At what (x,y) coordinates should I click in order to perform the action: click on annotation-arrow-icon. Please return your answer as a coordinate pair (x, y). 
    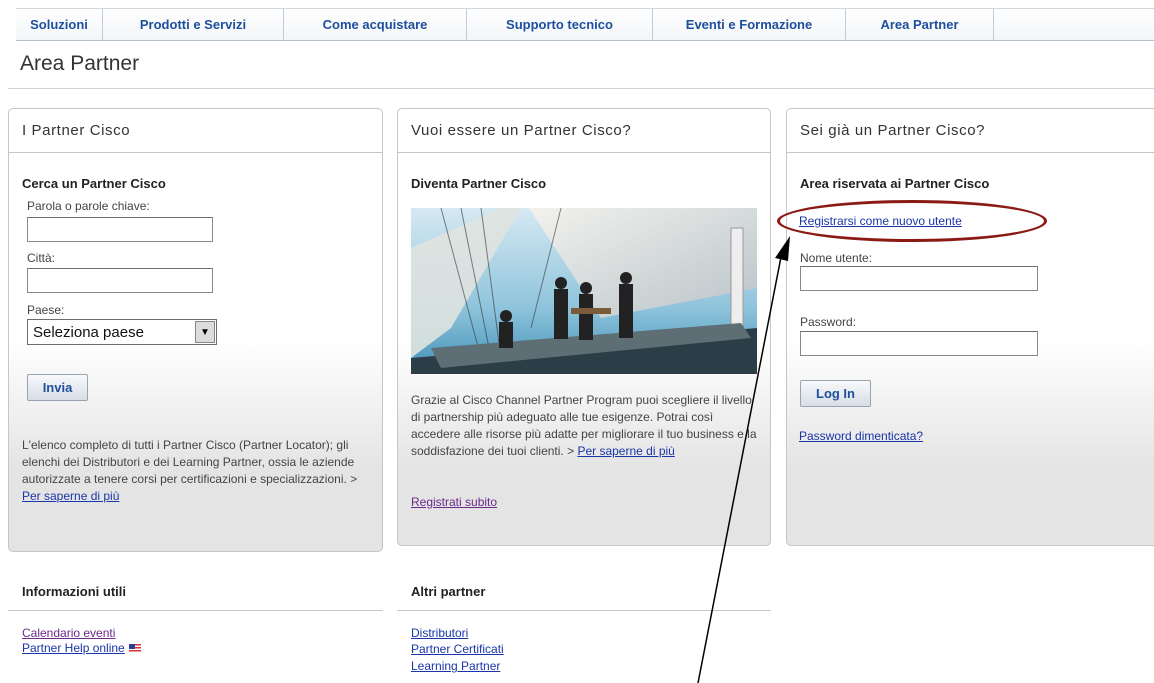
    Looking at the image, I should click on (743, 459).